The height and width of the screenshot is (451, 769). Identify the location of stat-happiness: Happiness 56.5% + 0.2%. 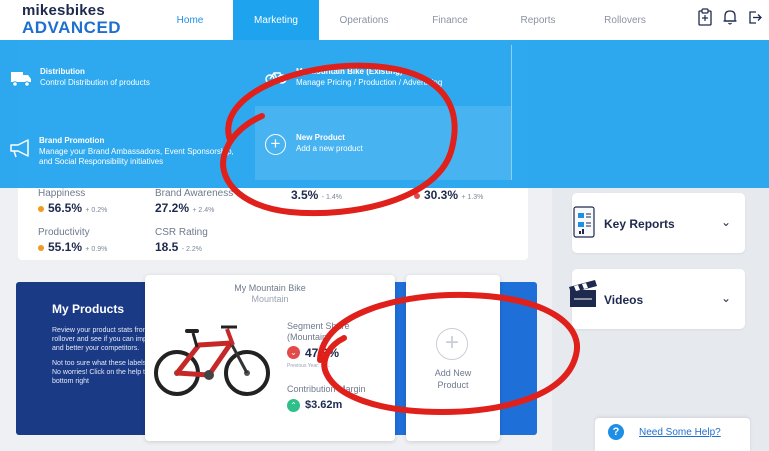
(72, 201).